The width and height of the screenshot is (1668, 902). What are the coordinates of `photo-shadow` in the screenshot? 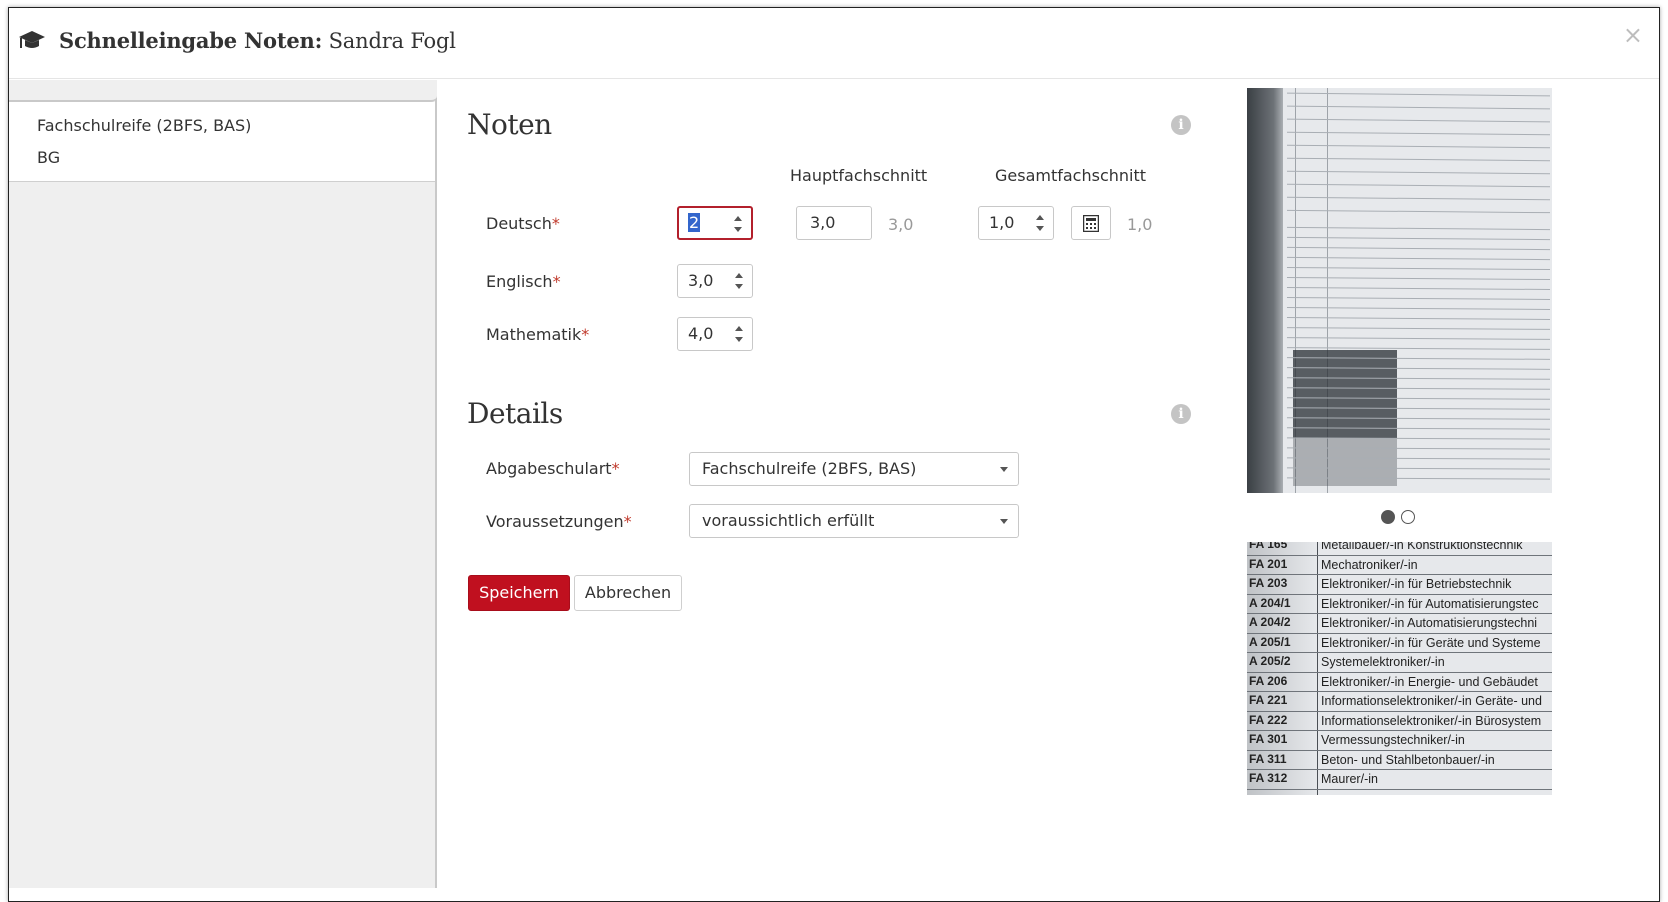 It's located at (1345, 394).